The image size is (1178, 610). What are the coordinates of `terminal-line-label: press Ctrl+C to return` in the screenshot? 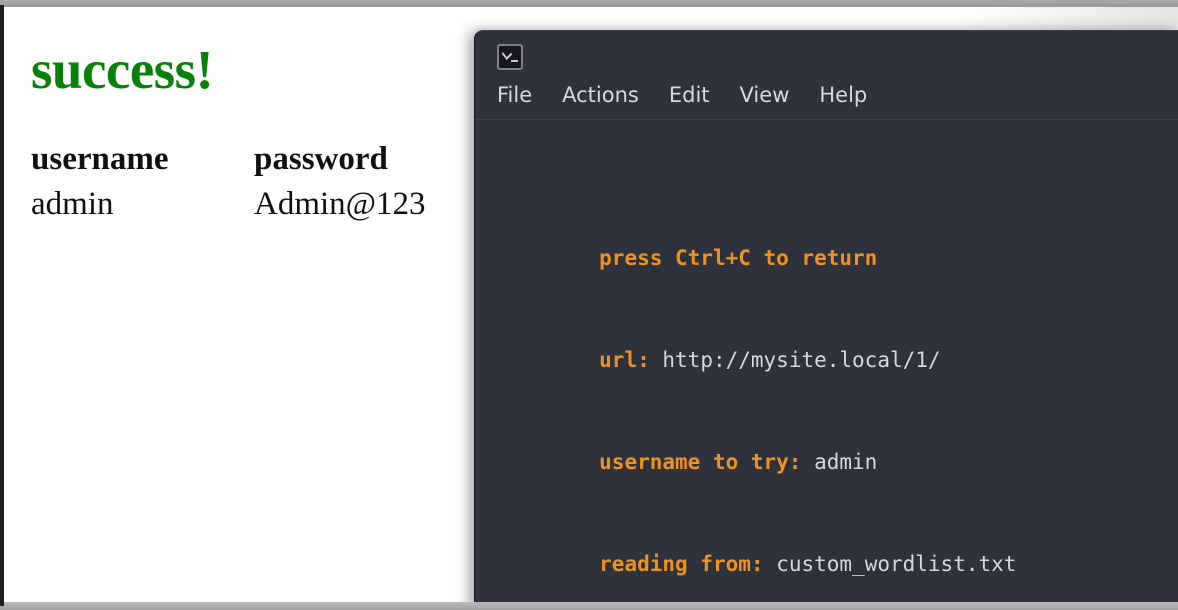 It's located at (738, 258).